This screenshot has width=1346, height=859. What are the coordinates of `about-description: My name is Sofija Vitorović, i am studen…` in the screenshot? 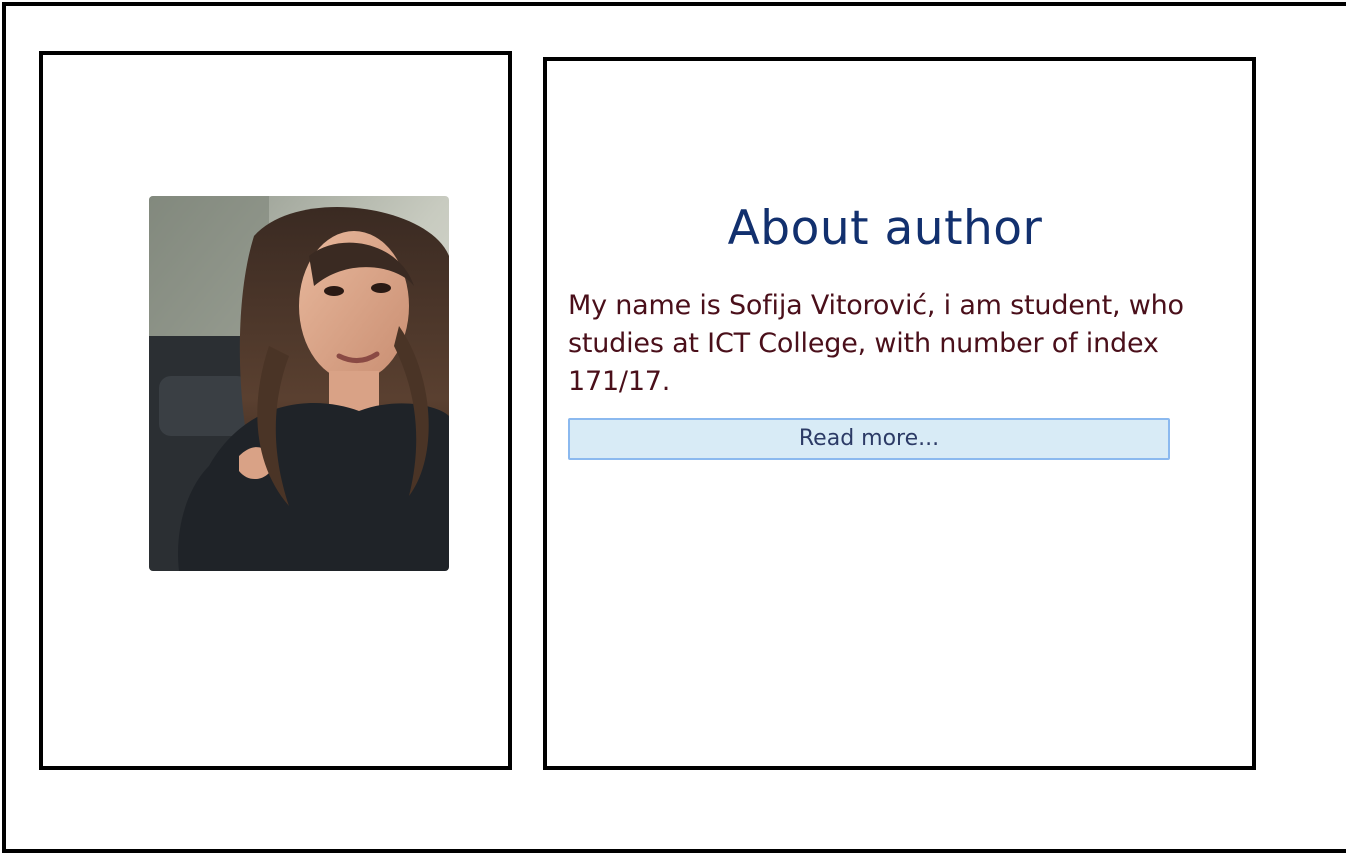 It's located at (876, 343).